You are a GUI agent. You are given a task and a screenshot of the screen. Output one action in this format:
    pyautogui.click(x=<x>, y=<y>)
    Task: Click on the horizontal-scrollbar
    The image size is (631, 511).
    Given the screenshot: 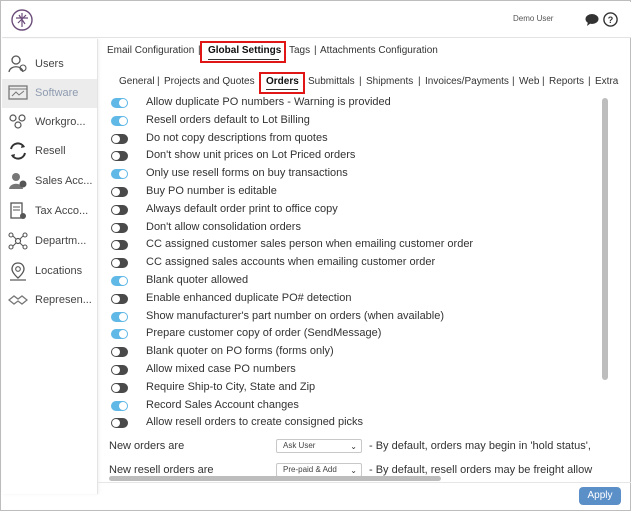 What is the action you would take?
    pyautogui.click(x=275, y=478)
    